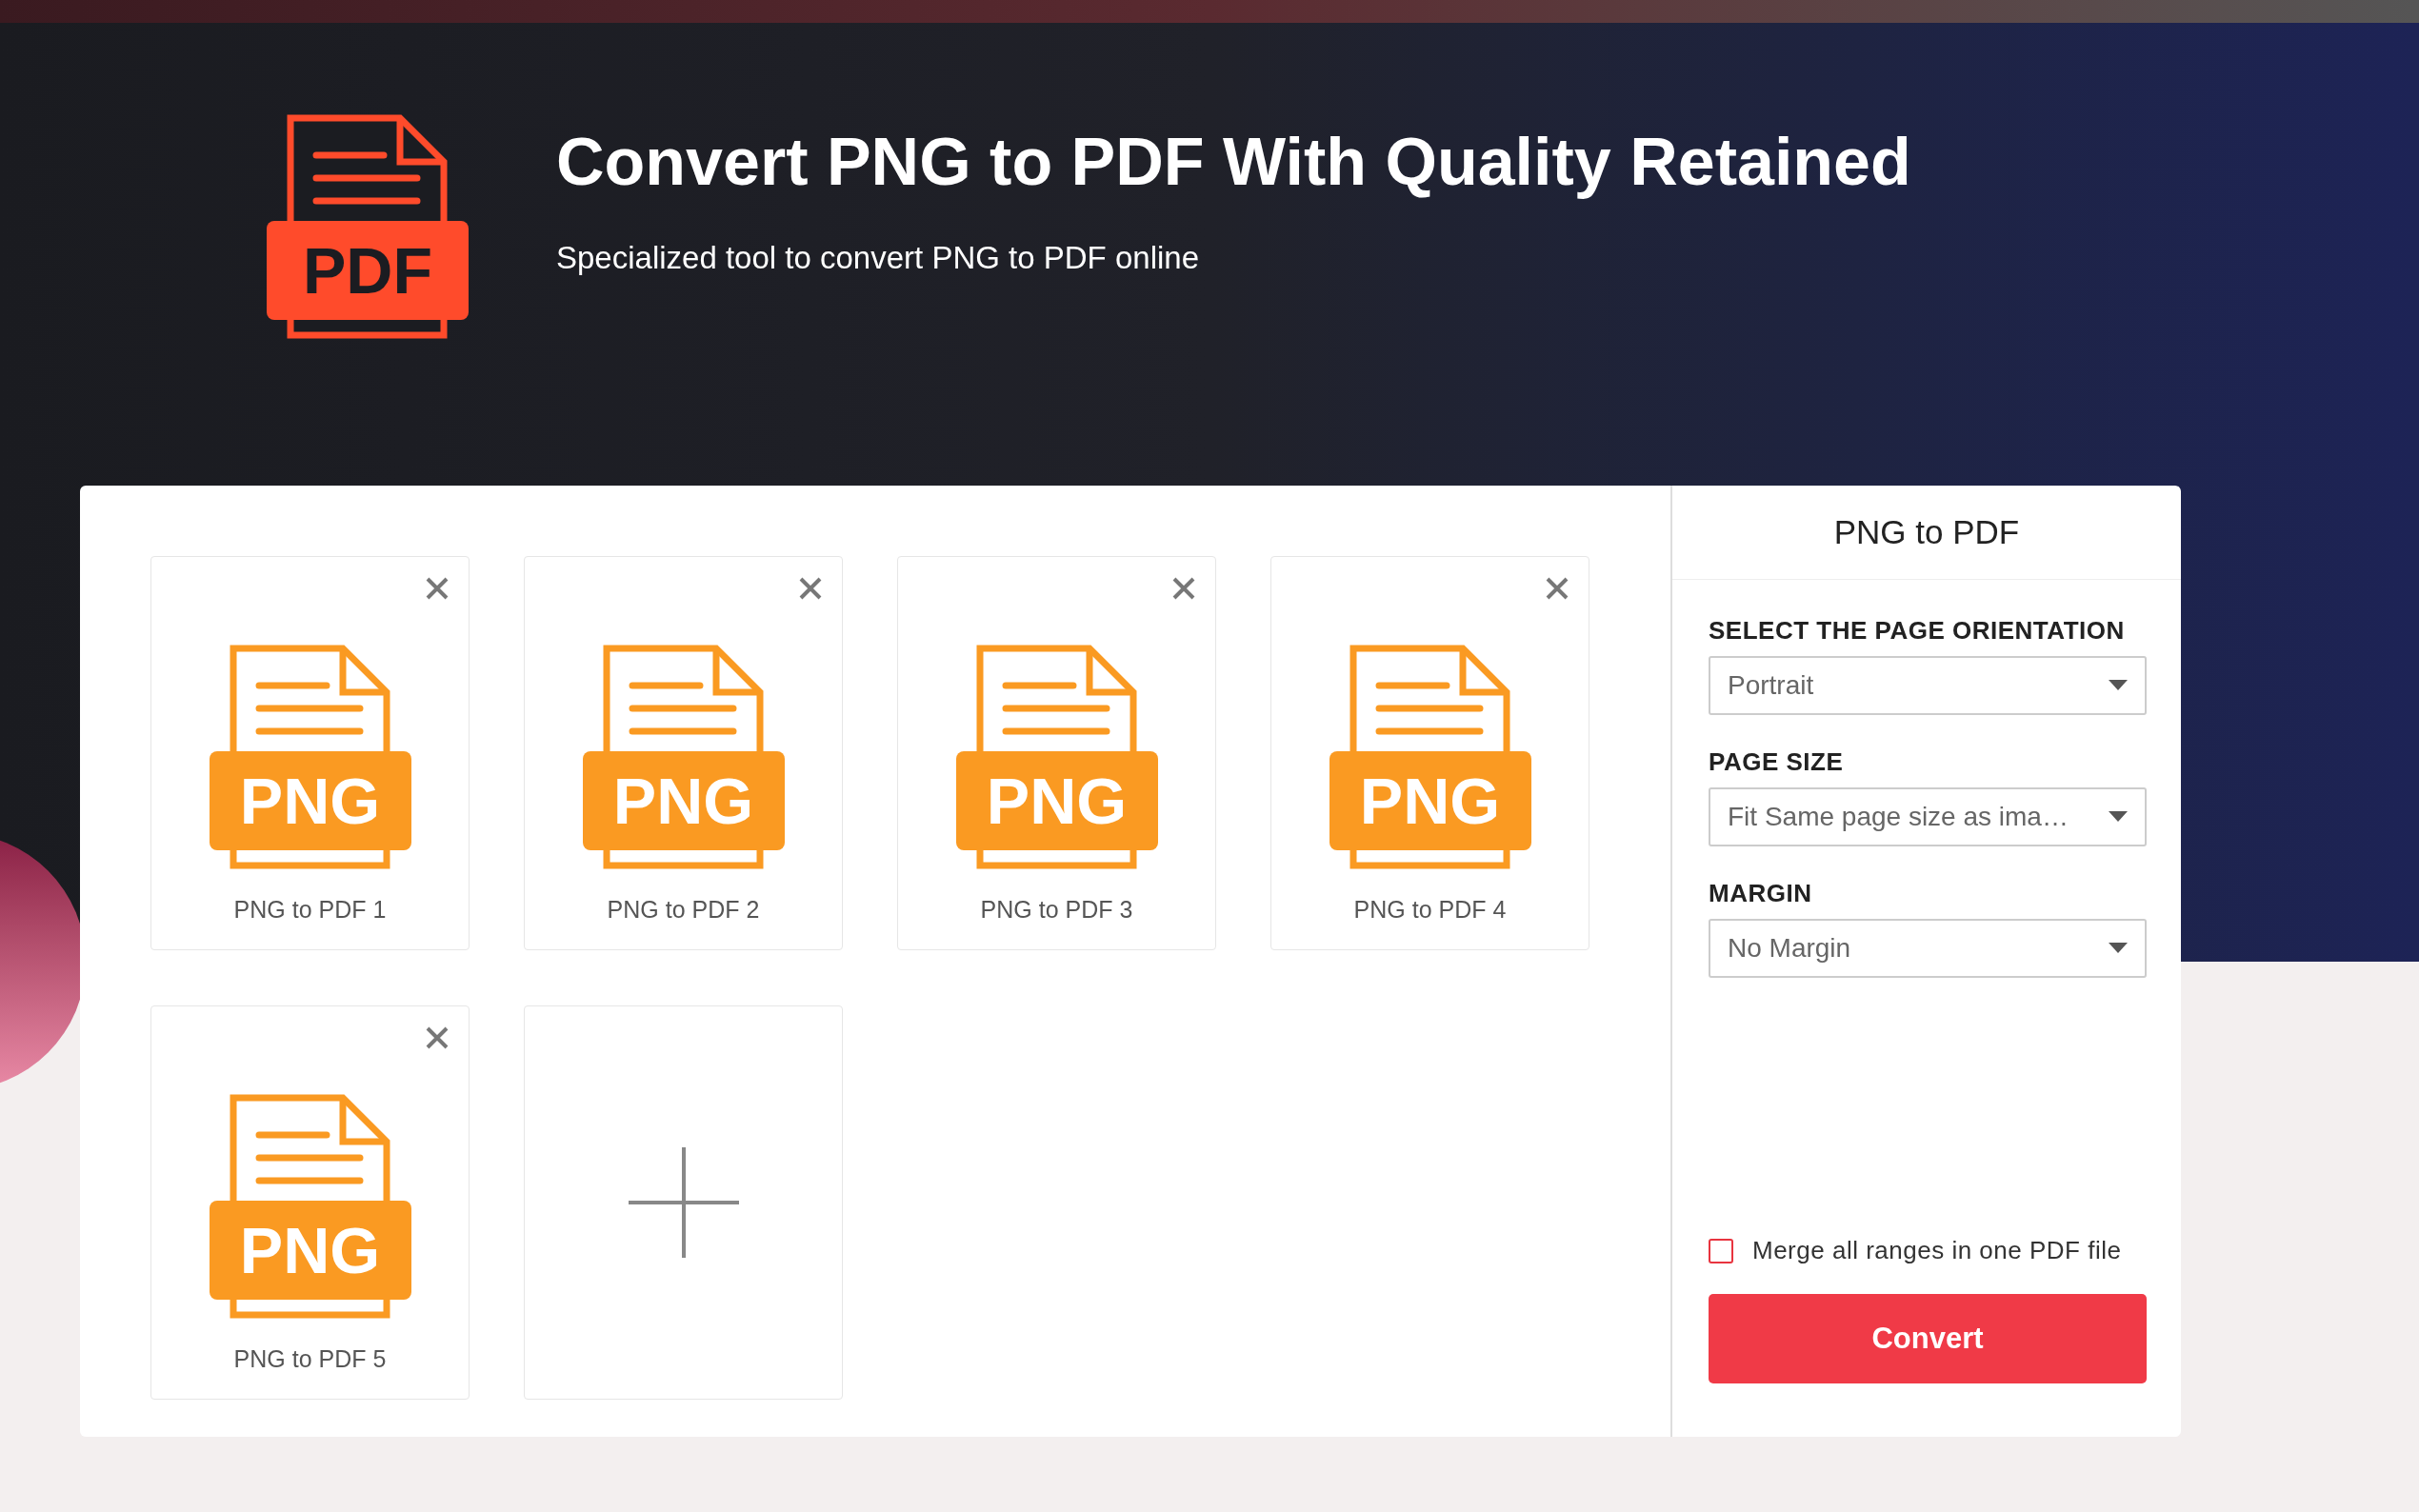  I want to click on file-type-label: PDF, so click(367, 270).